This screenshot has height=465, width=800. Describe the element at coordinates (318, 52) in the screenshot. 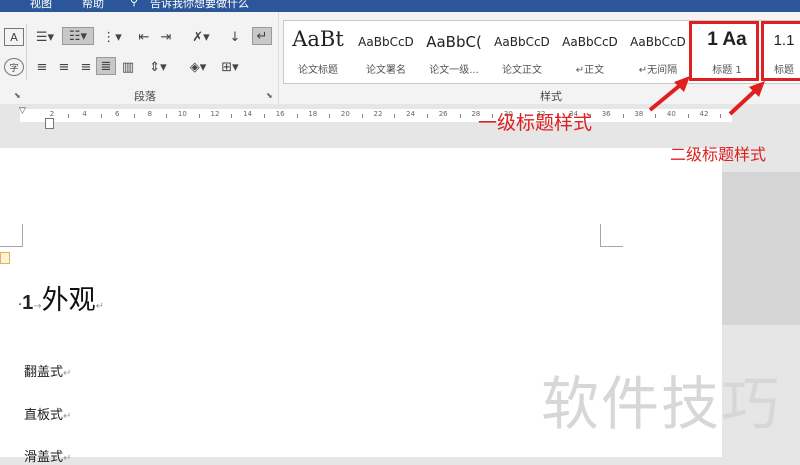

I see `style-thesis-title: AaBt 论文标题` at that location.